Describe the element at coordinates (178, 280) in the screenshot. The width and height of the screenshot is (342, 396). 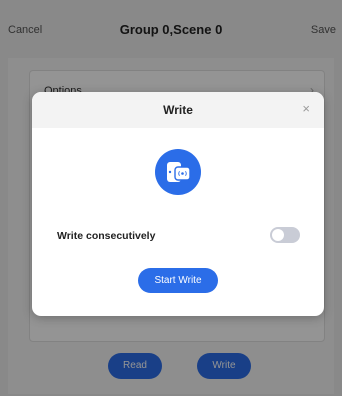
I see `start-write-button: Start Write` at that location.